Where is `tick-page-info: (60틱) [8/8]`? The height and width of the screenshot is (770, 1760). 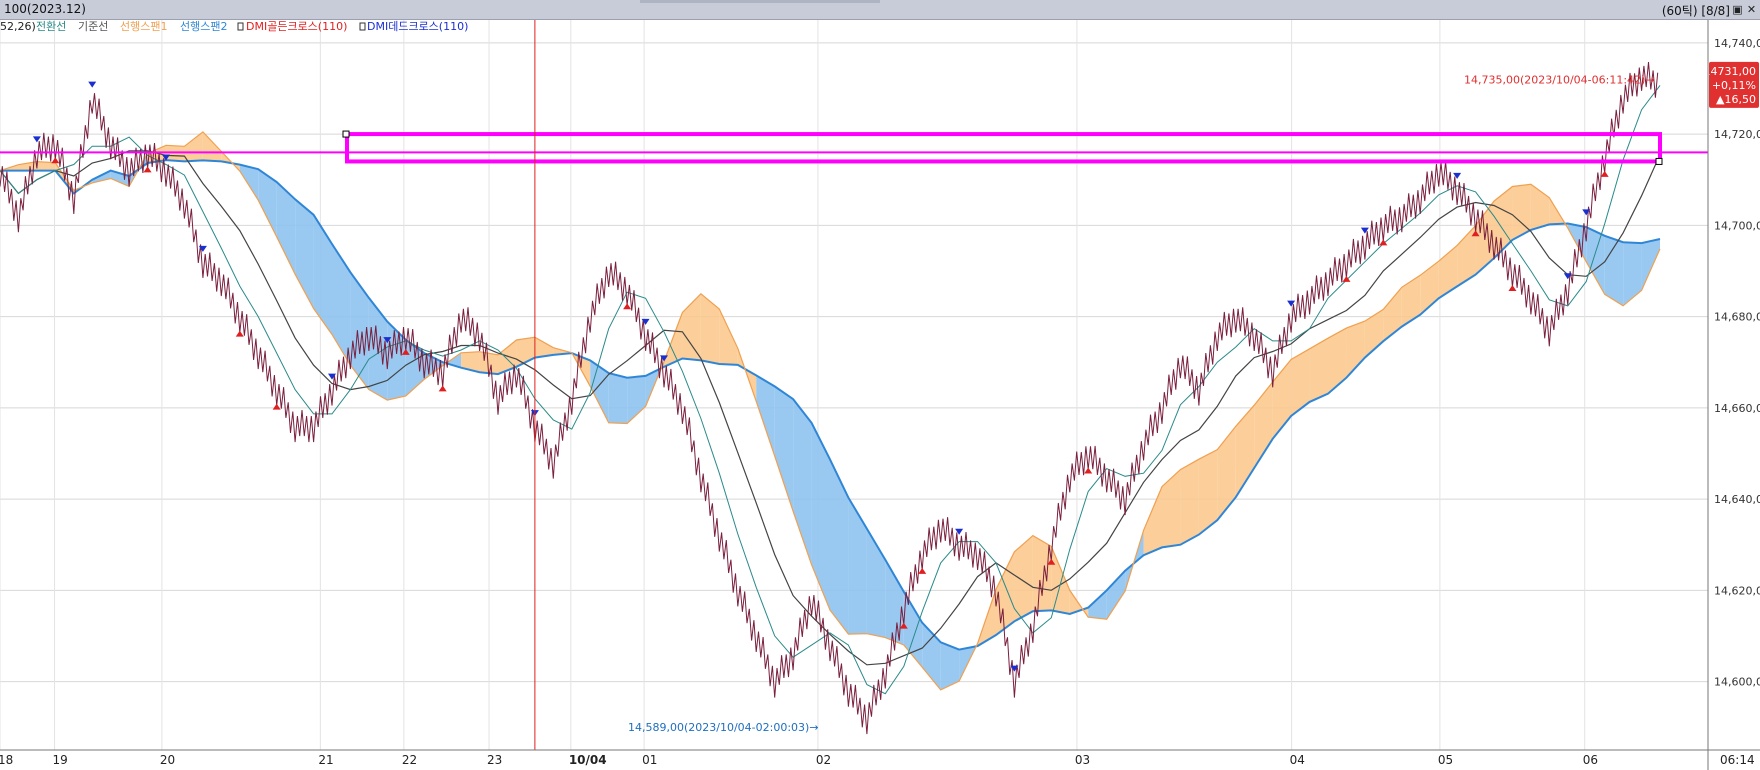 tick-page-info: (60틱) [8/8] is located at coordinates (1695, 11).